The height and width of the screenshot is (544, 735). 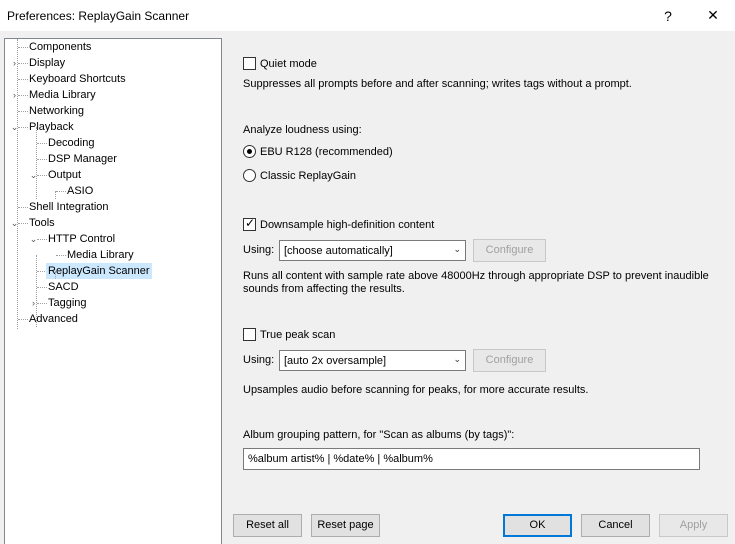 I want to click on ebu-r128-radio, so click(x=249, y=151).